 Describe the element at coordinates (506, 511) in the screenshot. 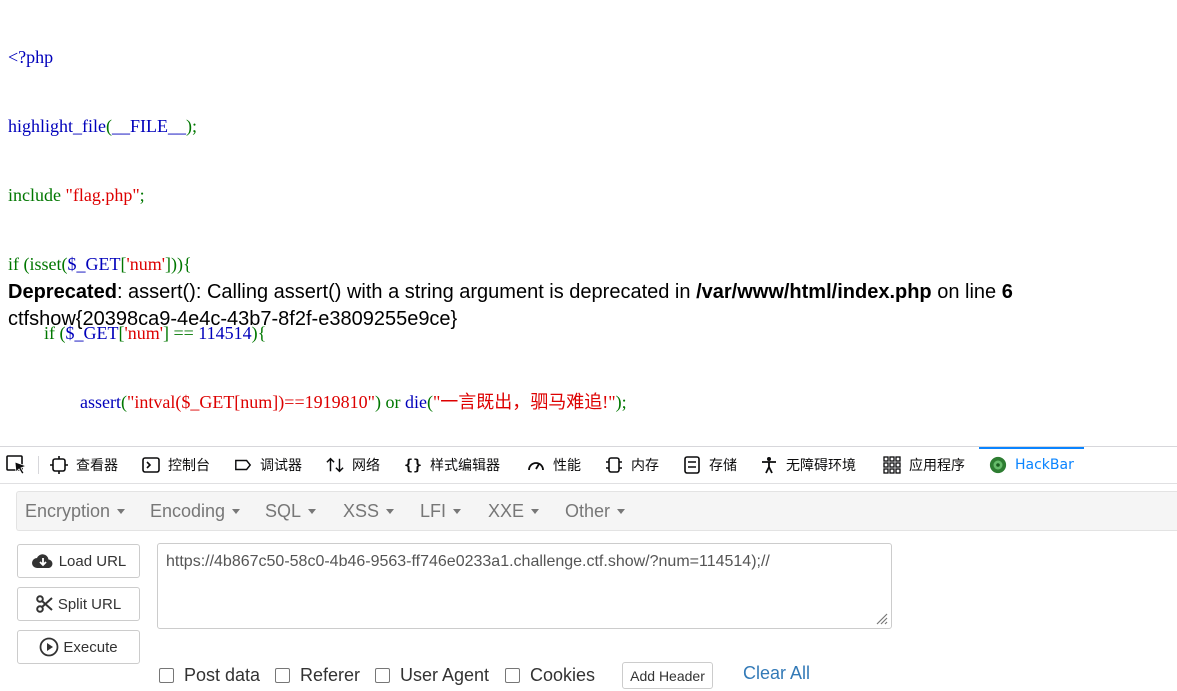

I see `menu-label: XXE` at that location.